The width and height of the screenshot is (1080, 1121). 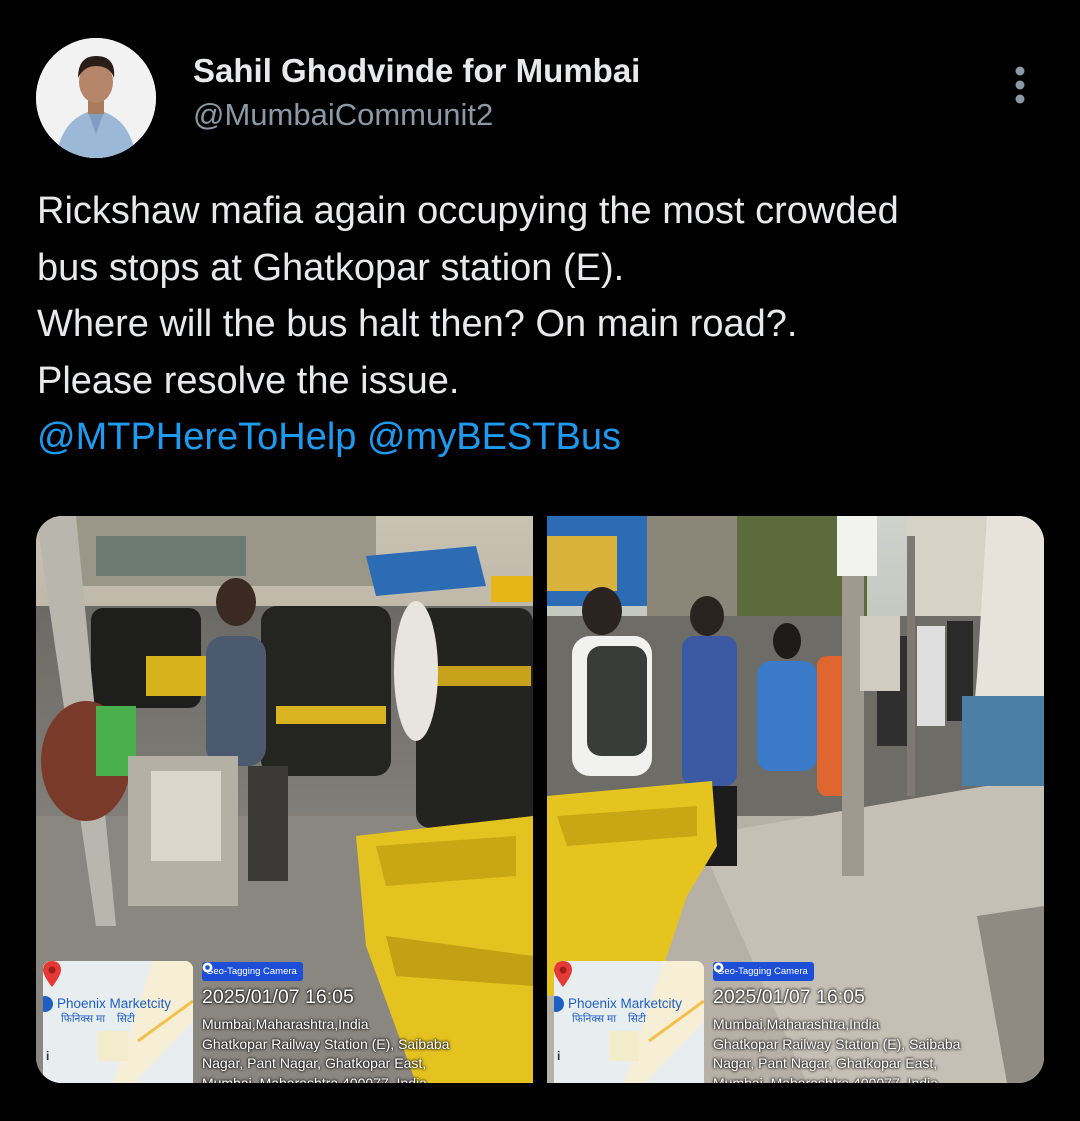 I want to click on author-avatar, so click(x=96, y=98).